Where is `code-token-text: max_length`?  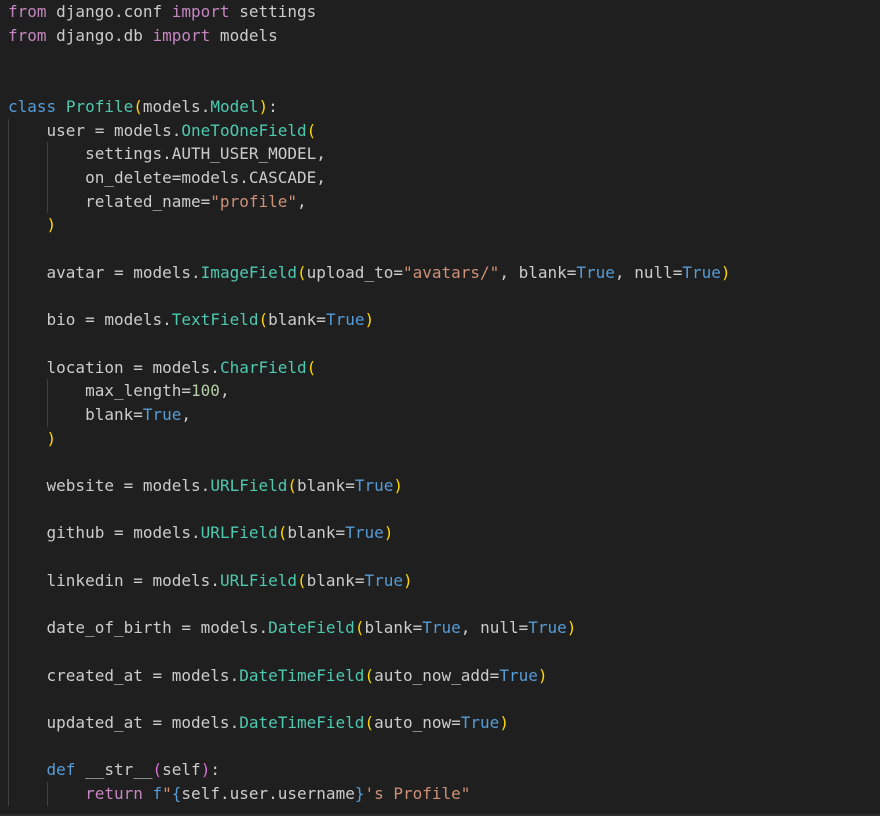
code-token-text: max_length is located at coordinates (133, 391).